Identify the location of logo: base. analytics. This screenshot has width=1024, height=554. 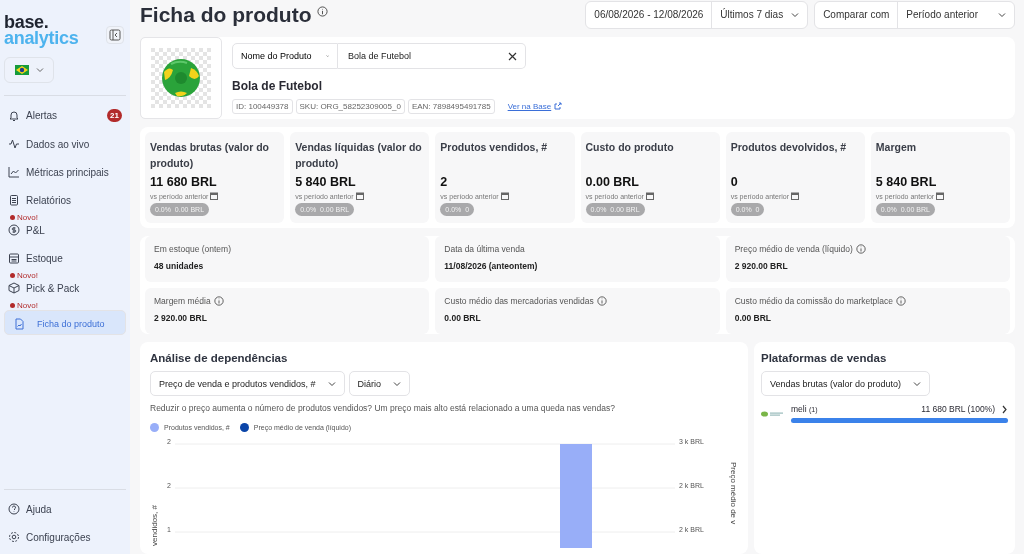
(41, 30).